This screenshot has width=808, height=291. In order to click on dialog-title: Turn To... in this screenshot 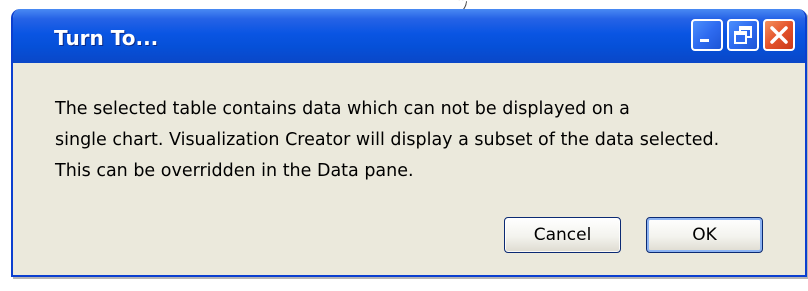, I will do `click(106, 38)`.